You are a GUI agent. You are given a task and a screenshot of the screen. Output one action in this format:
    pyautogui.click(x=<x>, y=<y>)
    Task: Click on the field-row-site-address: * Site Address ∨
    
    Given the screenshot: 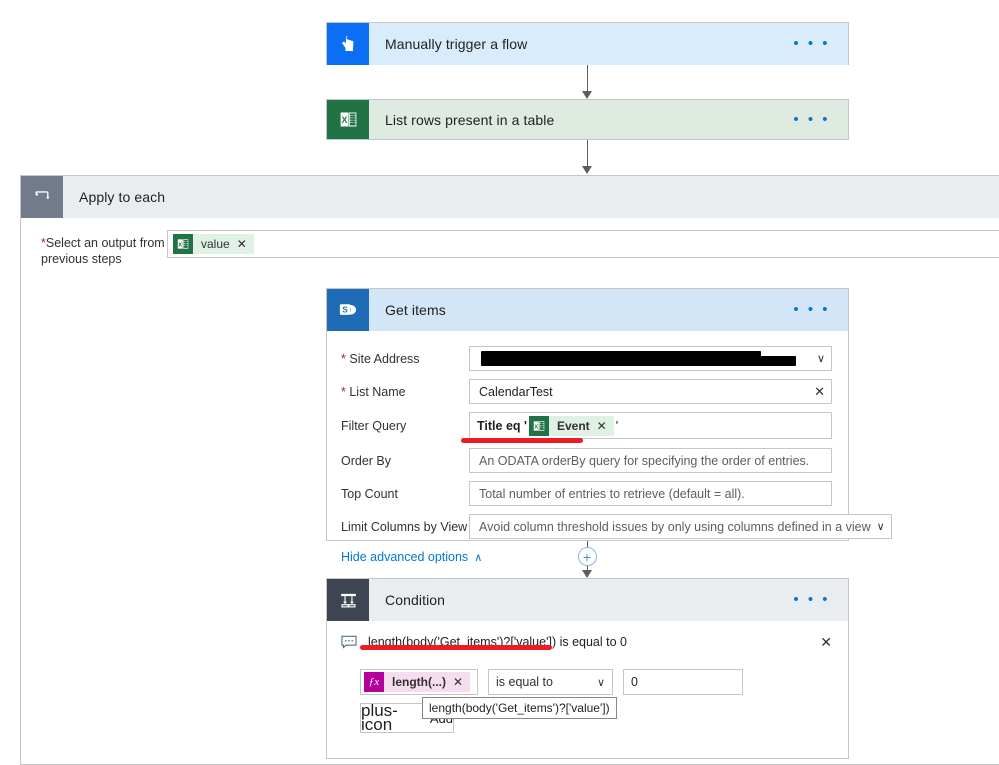 What is the action you would take?
    pyautogui.click(x=587, y=358)
    